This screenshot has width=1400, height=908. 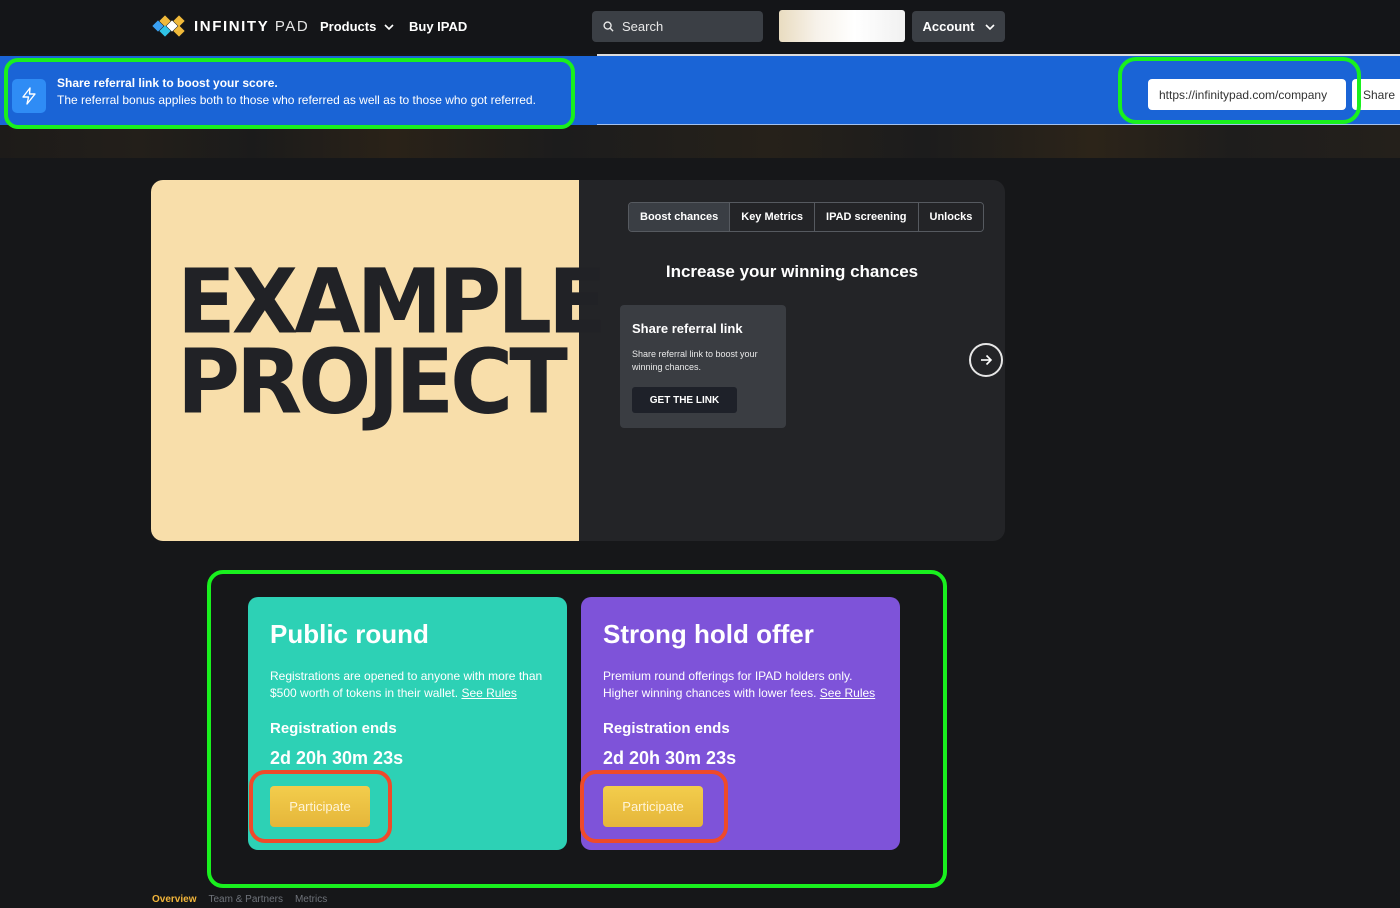 What do you see at coordinates (772, 217) in the screenshot?
I see `tab-key-metrics: Key Metrics` at bounding box center [772, 217].